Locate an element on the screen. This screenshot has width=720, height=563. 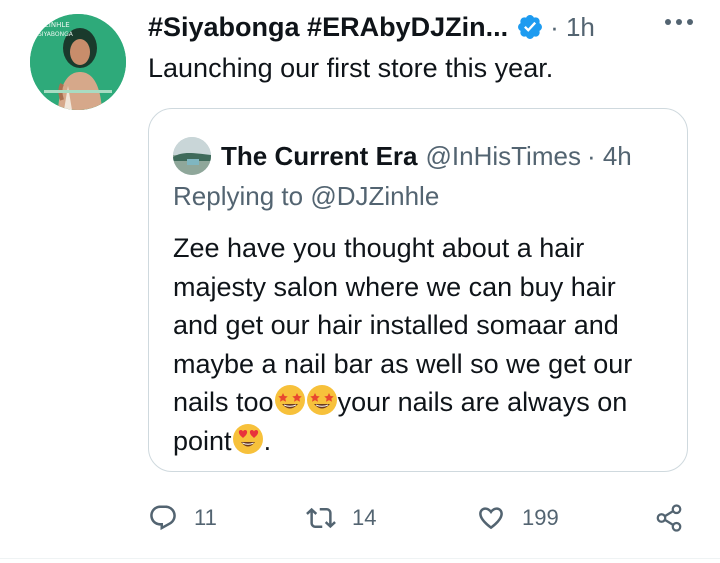
like-count: 199 is located at coordinates (540, 517).